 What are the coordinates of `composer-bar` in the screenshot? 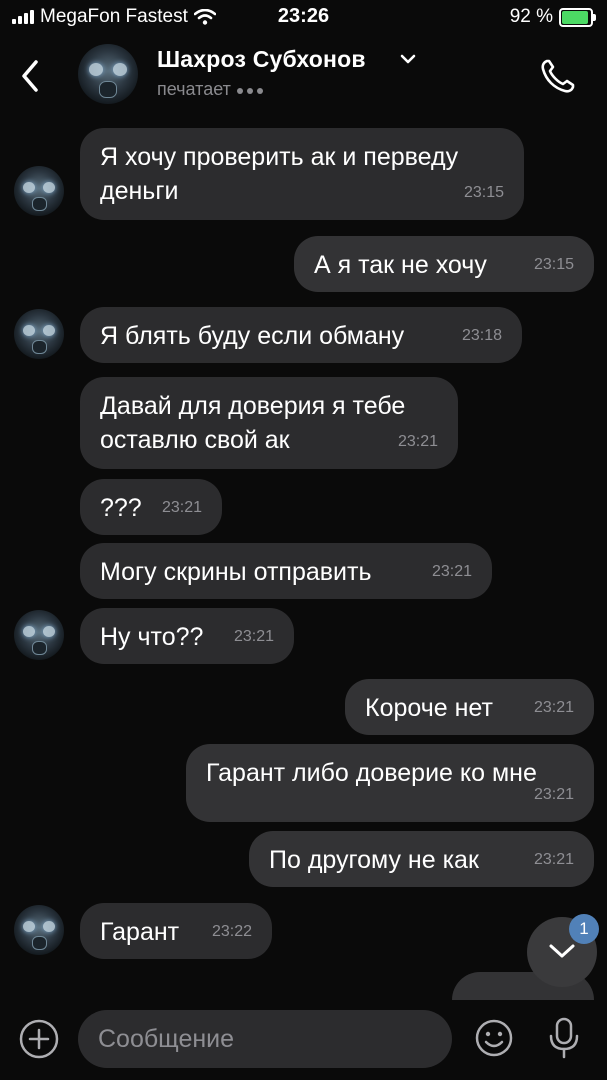 It's located at (303, 1040).